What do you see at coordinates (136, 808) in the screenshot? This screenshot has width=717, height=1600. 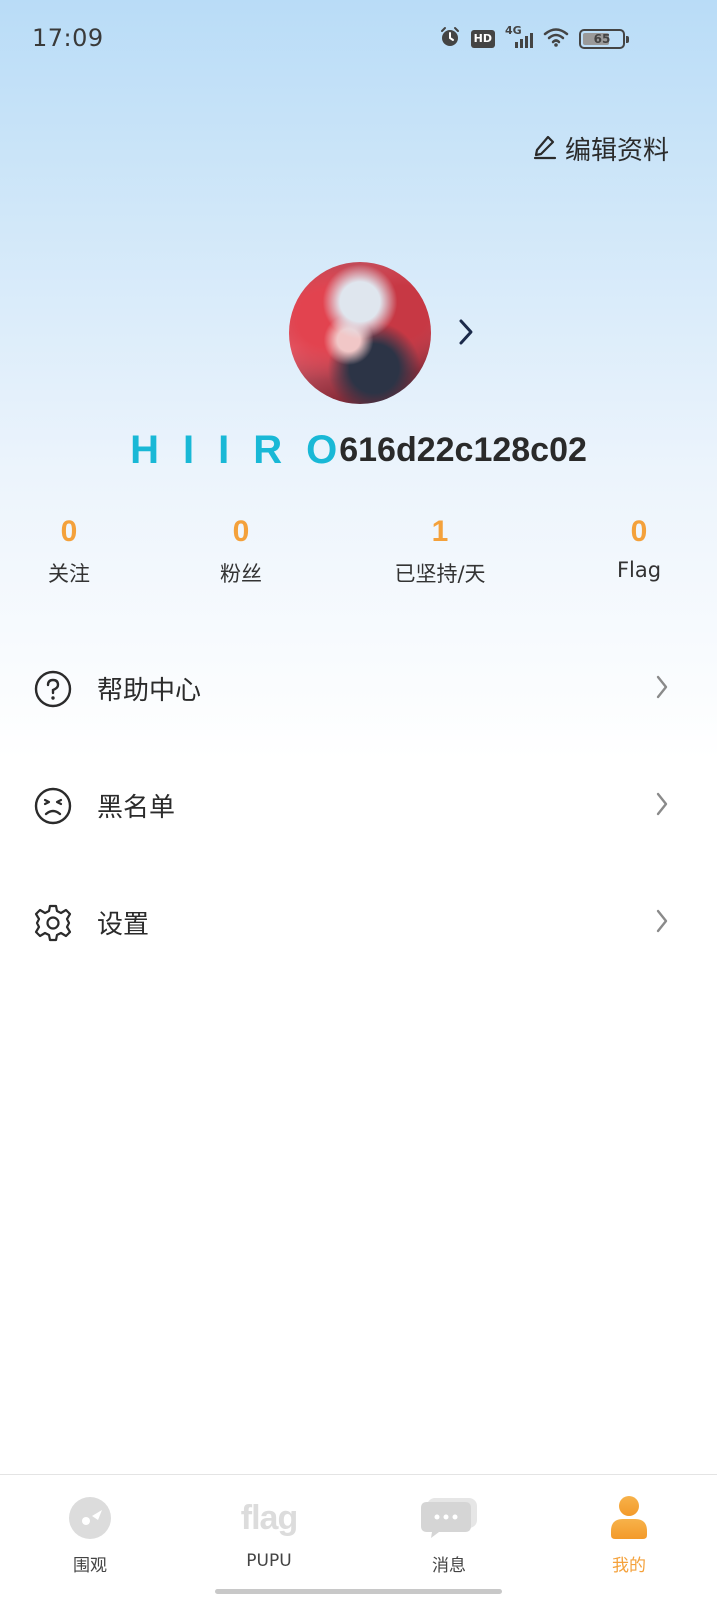 I see `menu-item-label: 黑名单` at bounding box center [136, 808].